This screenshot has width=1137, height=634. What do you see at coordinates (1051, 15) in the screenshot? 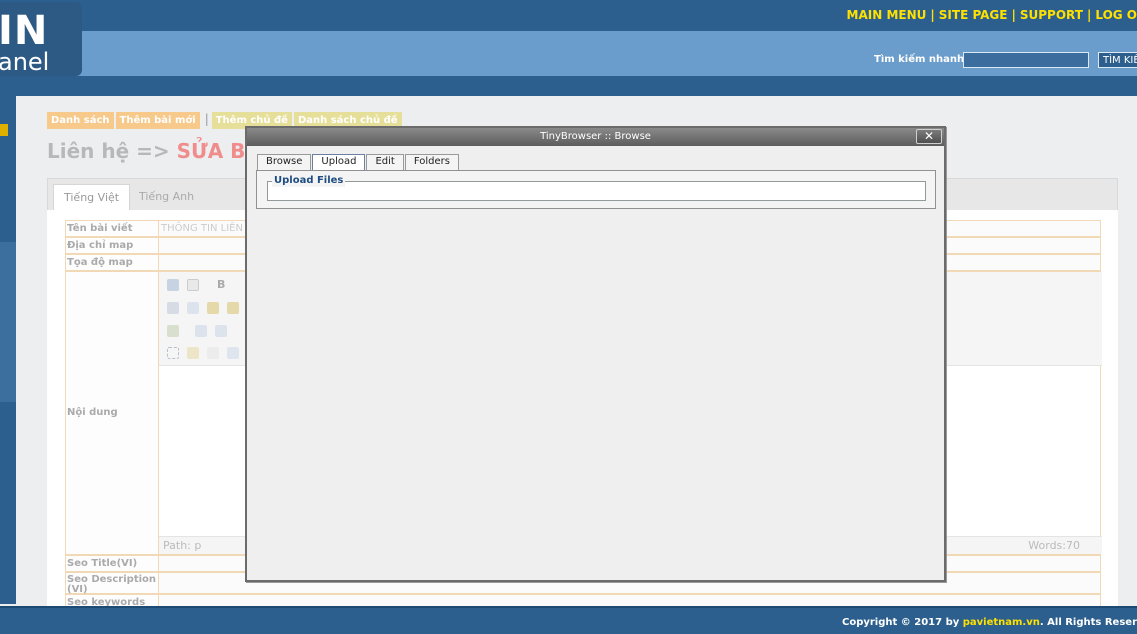
I see `nav-support: SUPPORT` at bounding box center [1051, 15].